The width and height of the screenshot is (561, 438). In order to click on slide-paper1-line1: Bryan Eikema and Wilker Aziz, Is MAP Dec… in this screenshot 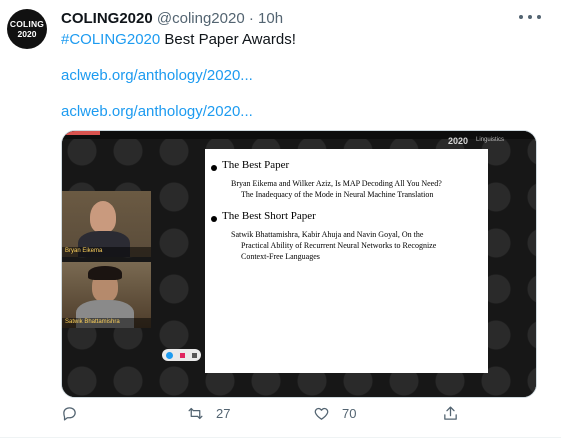, I will do `click(336, 183)`.